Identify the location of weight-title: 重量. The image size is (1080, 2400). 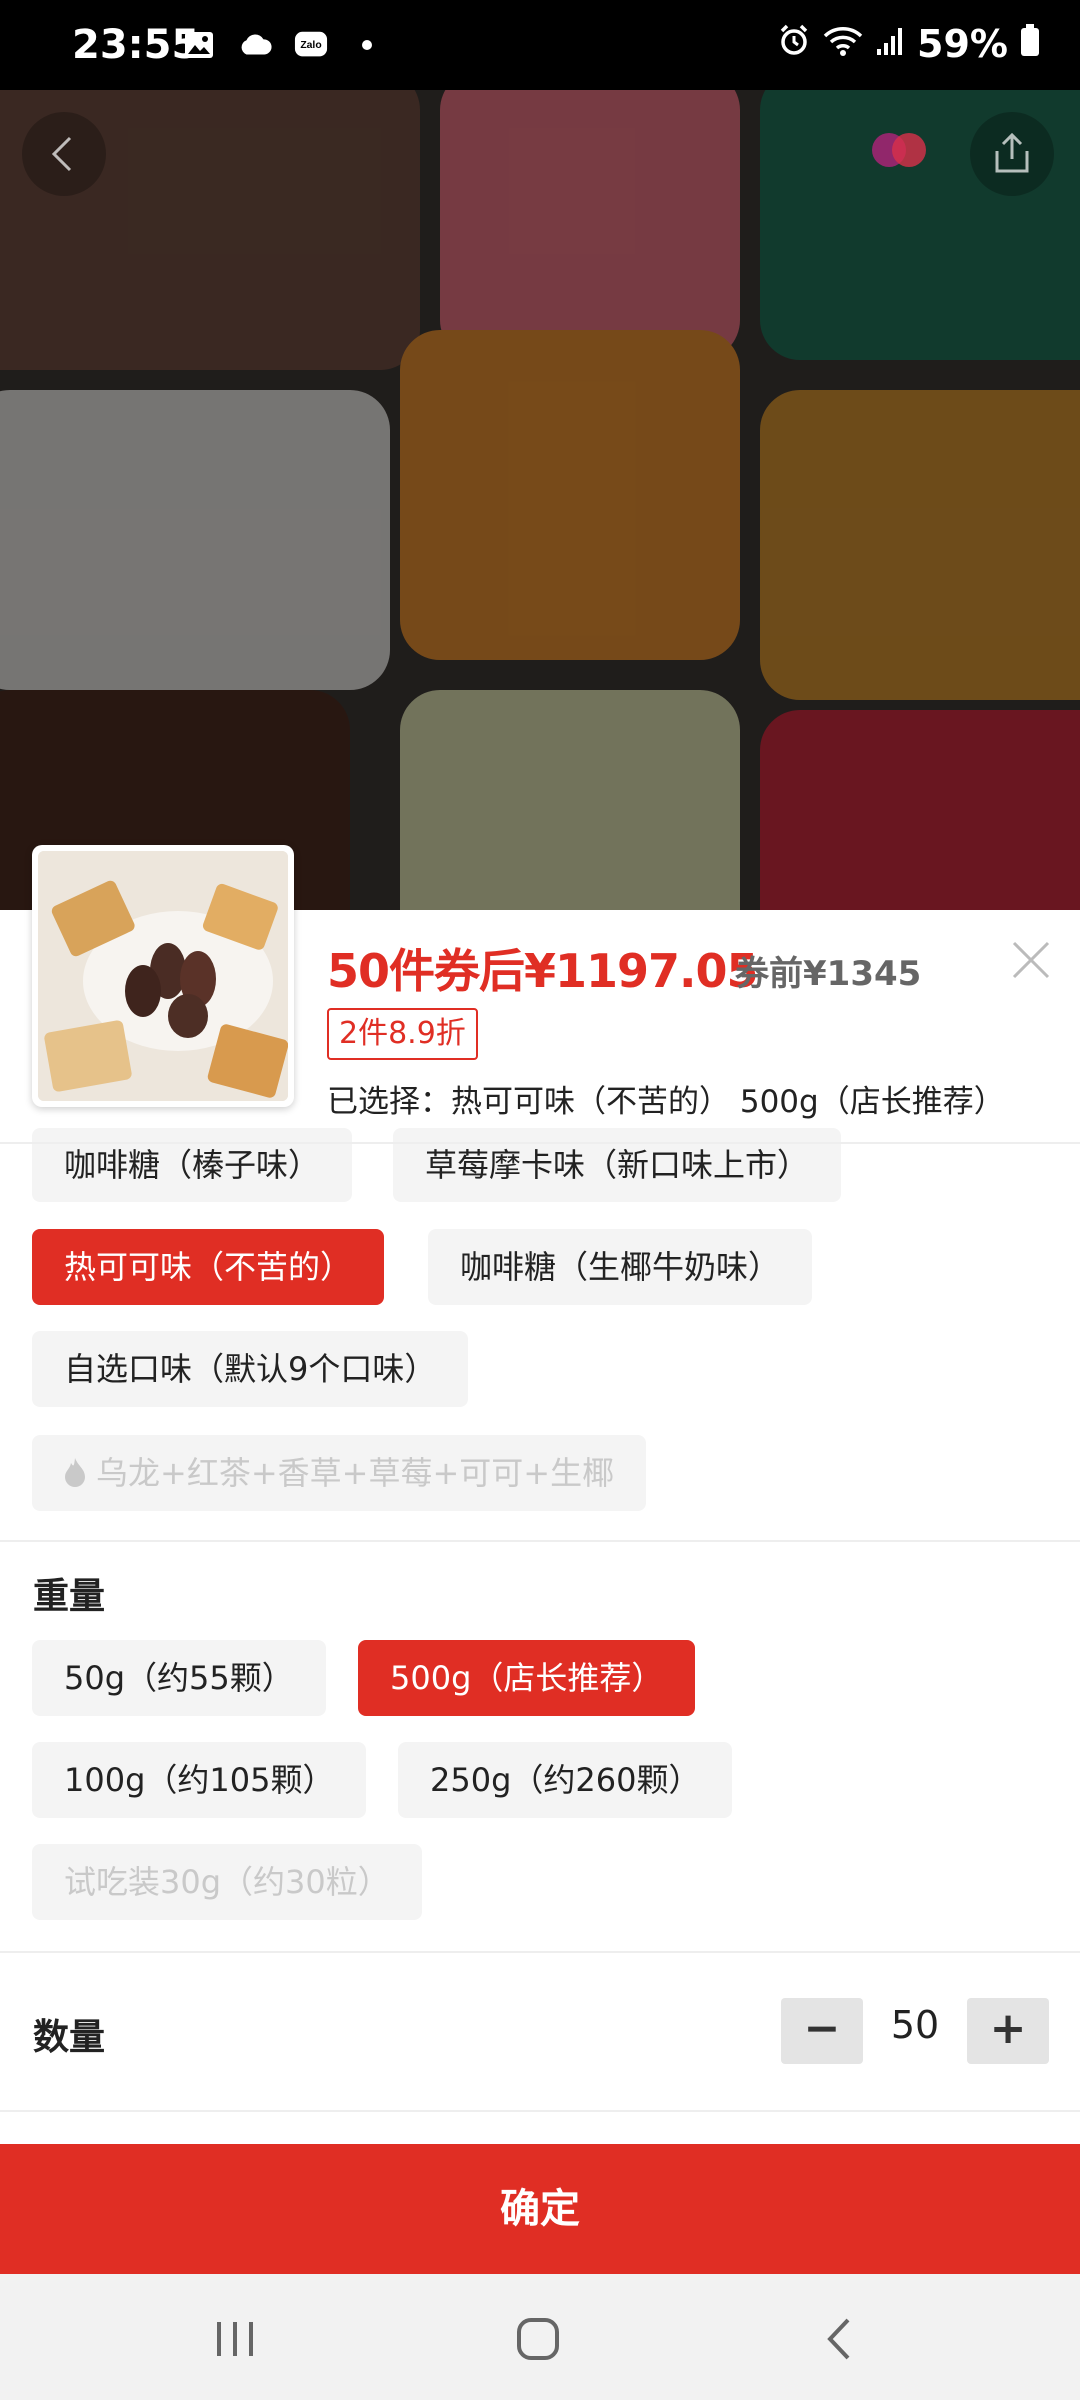
(69, 1596).